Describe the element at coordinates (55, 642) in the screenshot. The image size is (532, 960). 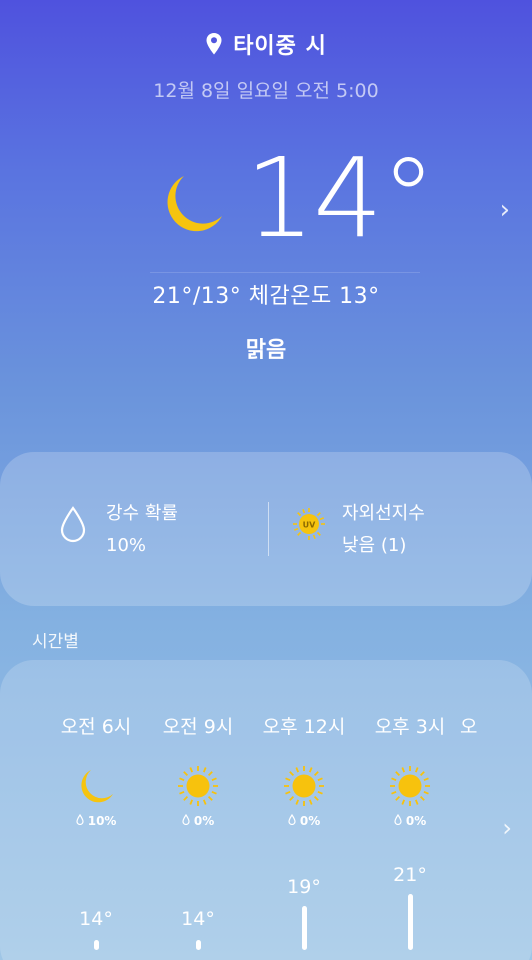
I see `hourly-title: 시간별` at that location.